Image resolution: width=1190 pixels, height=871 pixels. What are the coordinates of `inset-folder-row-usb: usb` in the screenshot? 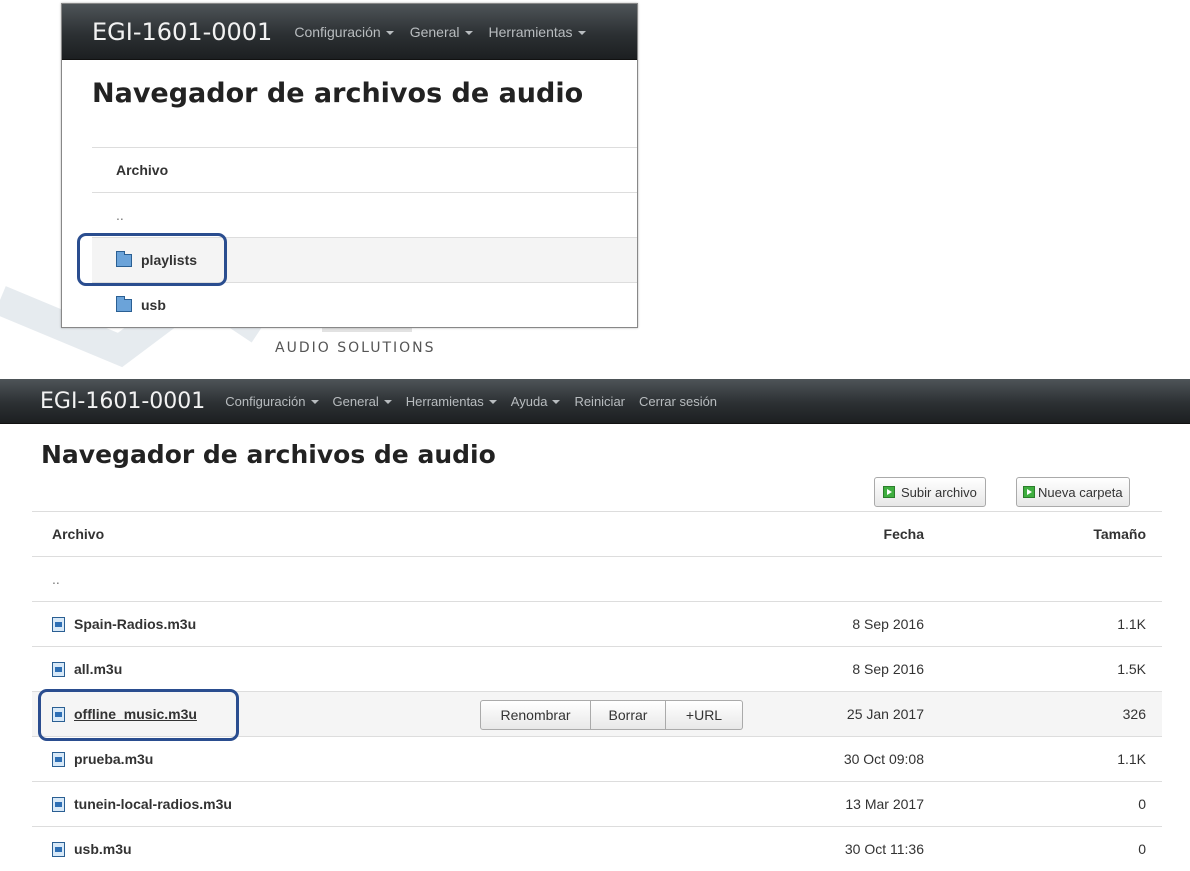 It's located at (364, 304).